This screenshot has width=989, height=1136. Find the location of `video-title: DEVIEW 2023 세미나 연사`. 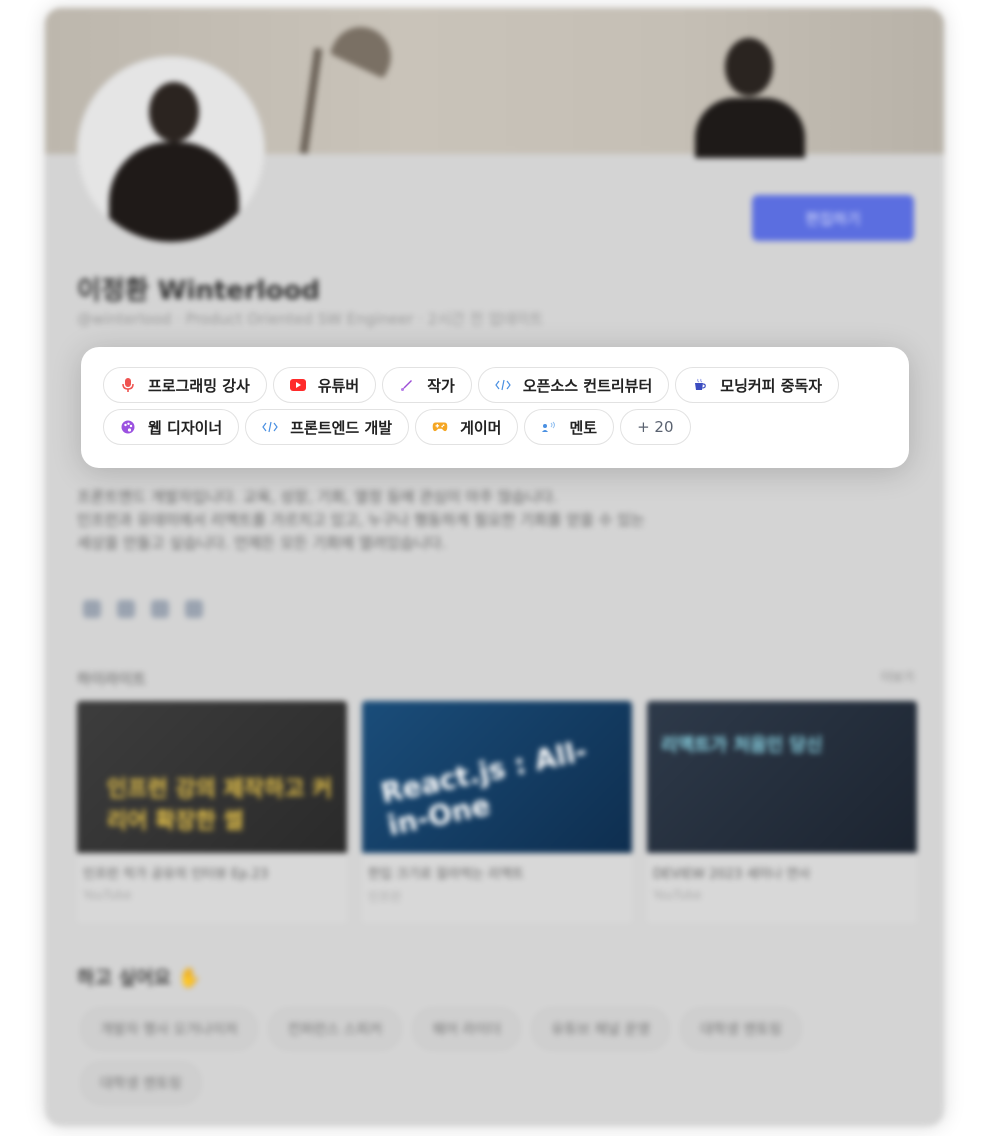

video-title: DEVIEW 2023 세미나 연사 is located at coordinates (732, 874).